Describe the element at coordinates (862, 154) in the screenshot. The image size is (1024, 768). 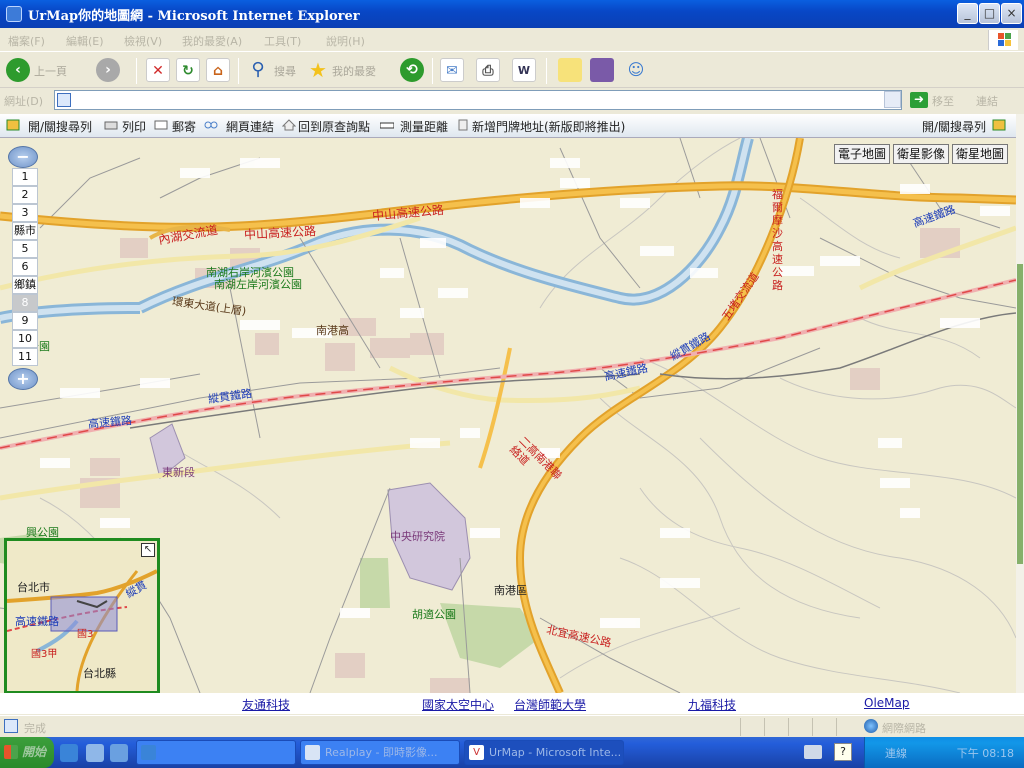
I see `electronic-map-button: 電子地圖` at that location.